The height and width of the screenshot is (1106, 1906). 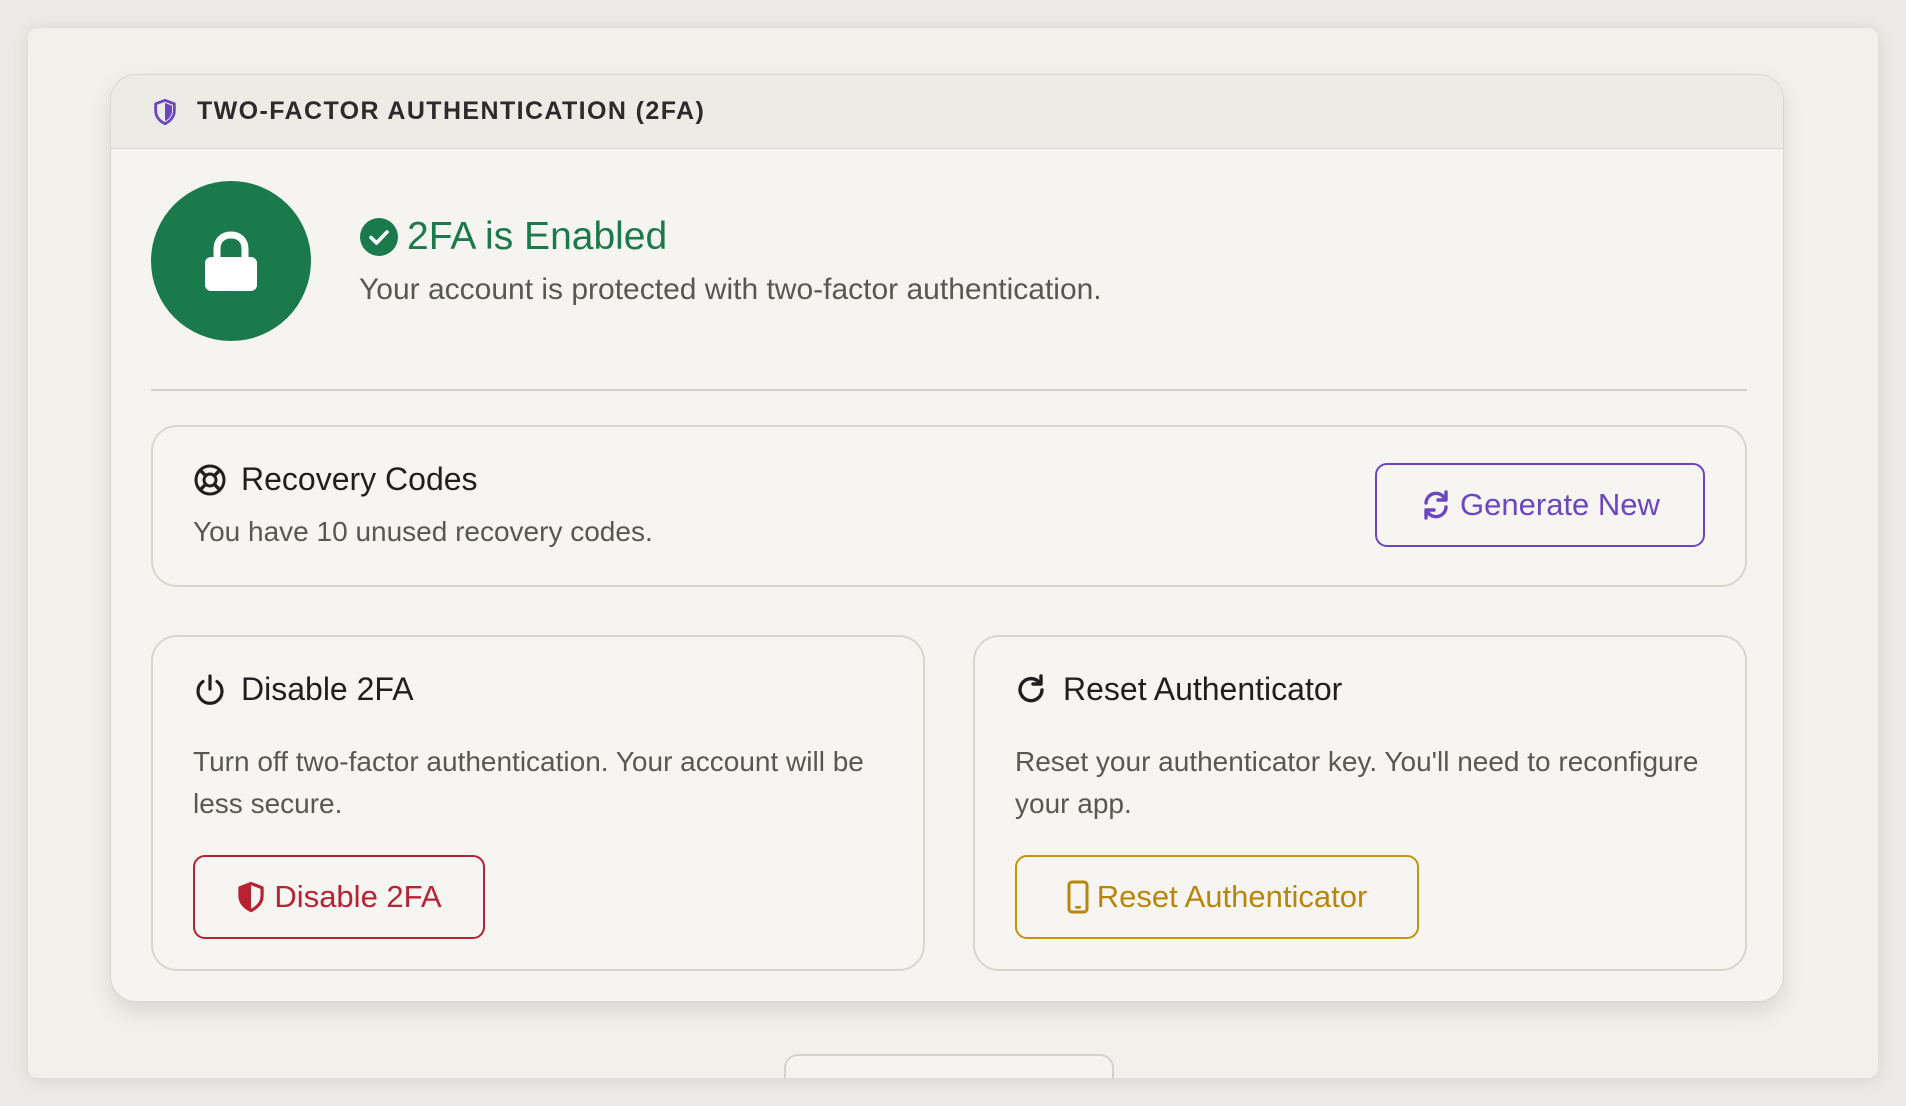 I want to click on section-title: TWO-FACTOR AUTHENTICATION (2FA), so click(x=451, y=111).